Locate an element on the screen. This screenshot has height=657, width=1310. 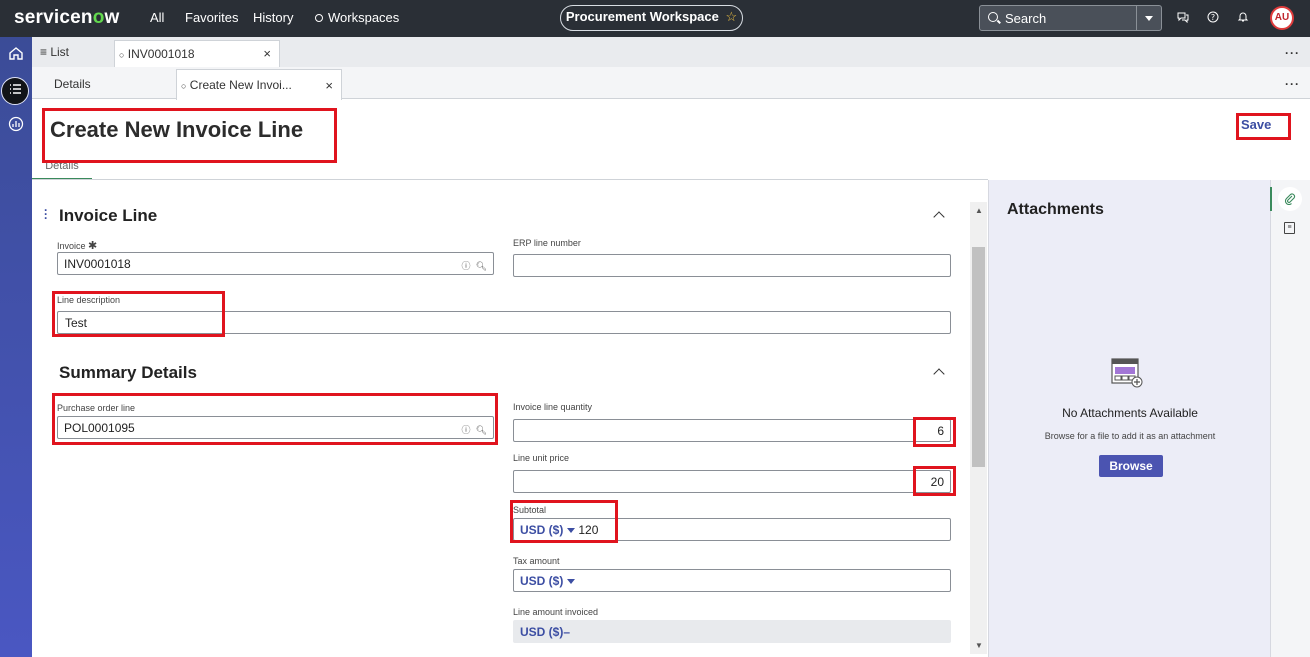
invoice-value: INV0001018 is located at coordinates (97, 264).